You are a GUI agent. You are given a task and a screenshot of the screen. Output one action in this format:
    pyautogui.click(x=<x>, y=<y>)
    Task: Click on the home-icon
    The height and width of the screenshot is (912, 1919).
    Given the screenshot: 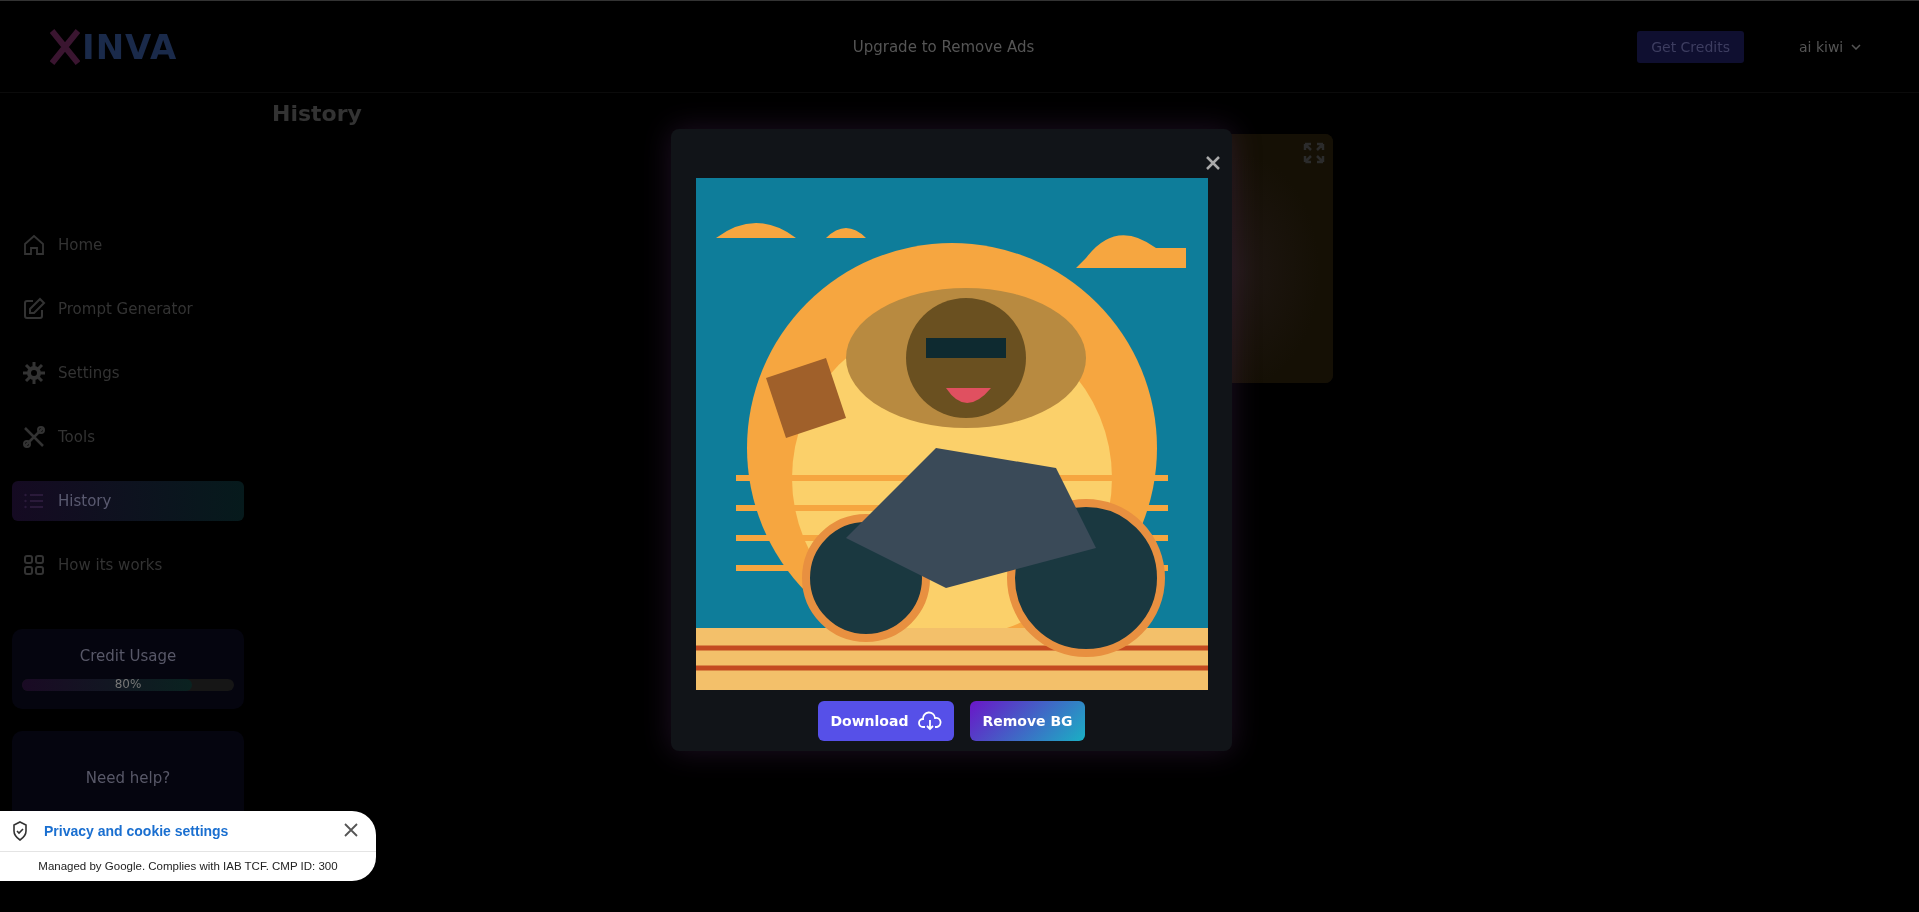 What is the action you would take?
    pyautogui.click(x=34, y=245)
    